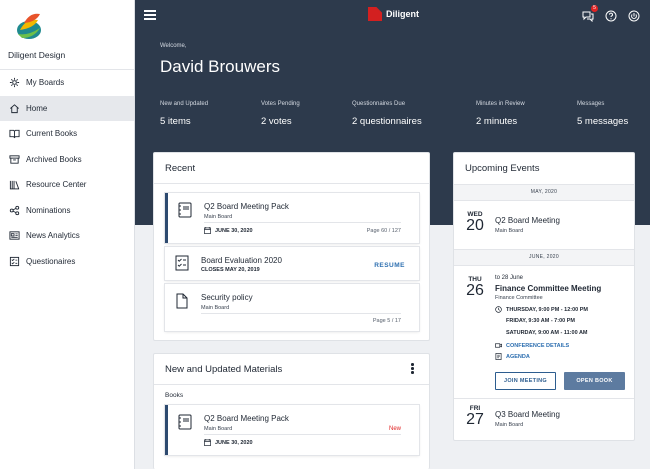 The width and height of the screenshot is (650, 469). Describe the element at coordinates (276, 121) in the screenshot. I see `stat-value: 2 votes` at that location.